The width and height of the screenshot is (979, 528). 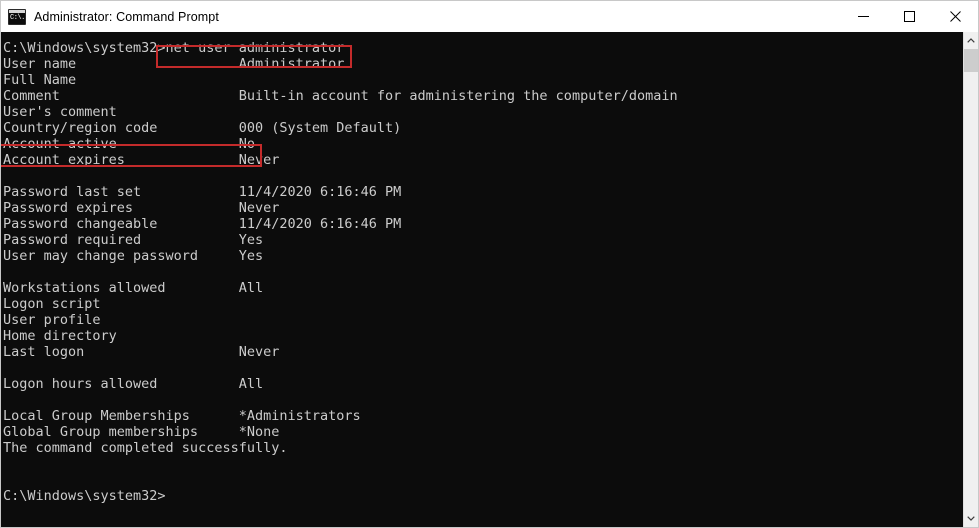 I want to click on minimize-icon, so click(x=863, y=16).